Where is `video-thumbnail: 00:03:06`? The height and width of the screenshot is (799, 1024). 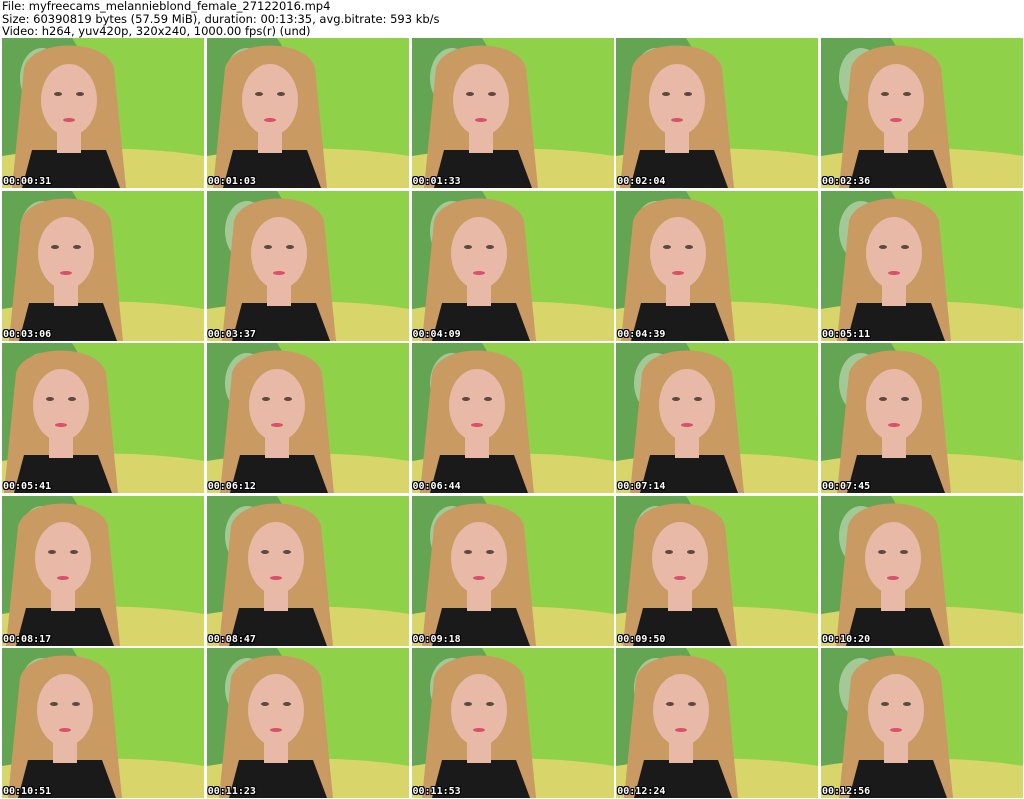 video-thumbnail: 00:03:06 is located at coordinates (103, 265).